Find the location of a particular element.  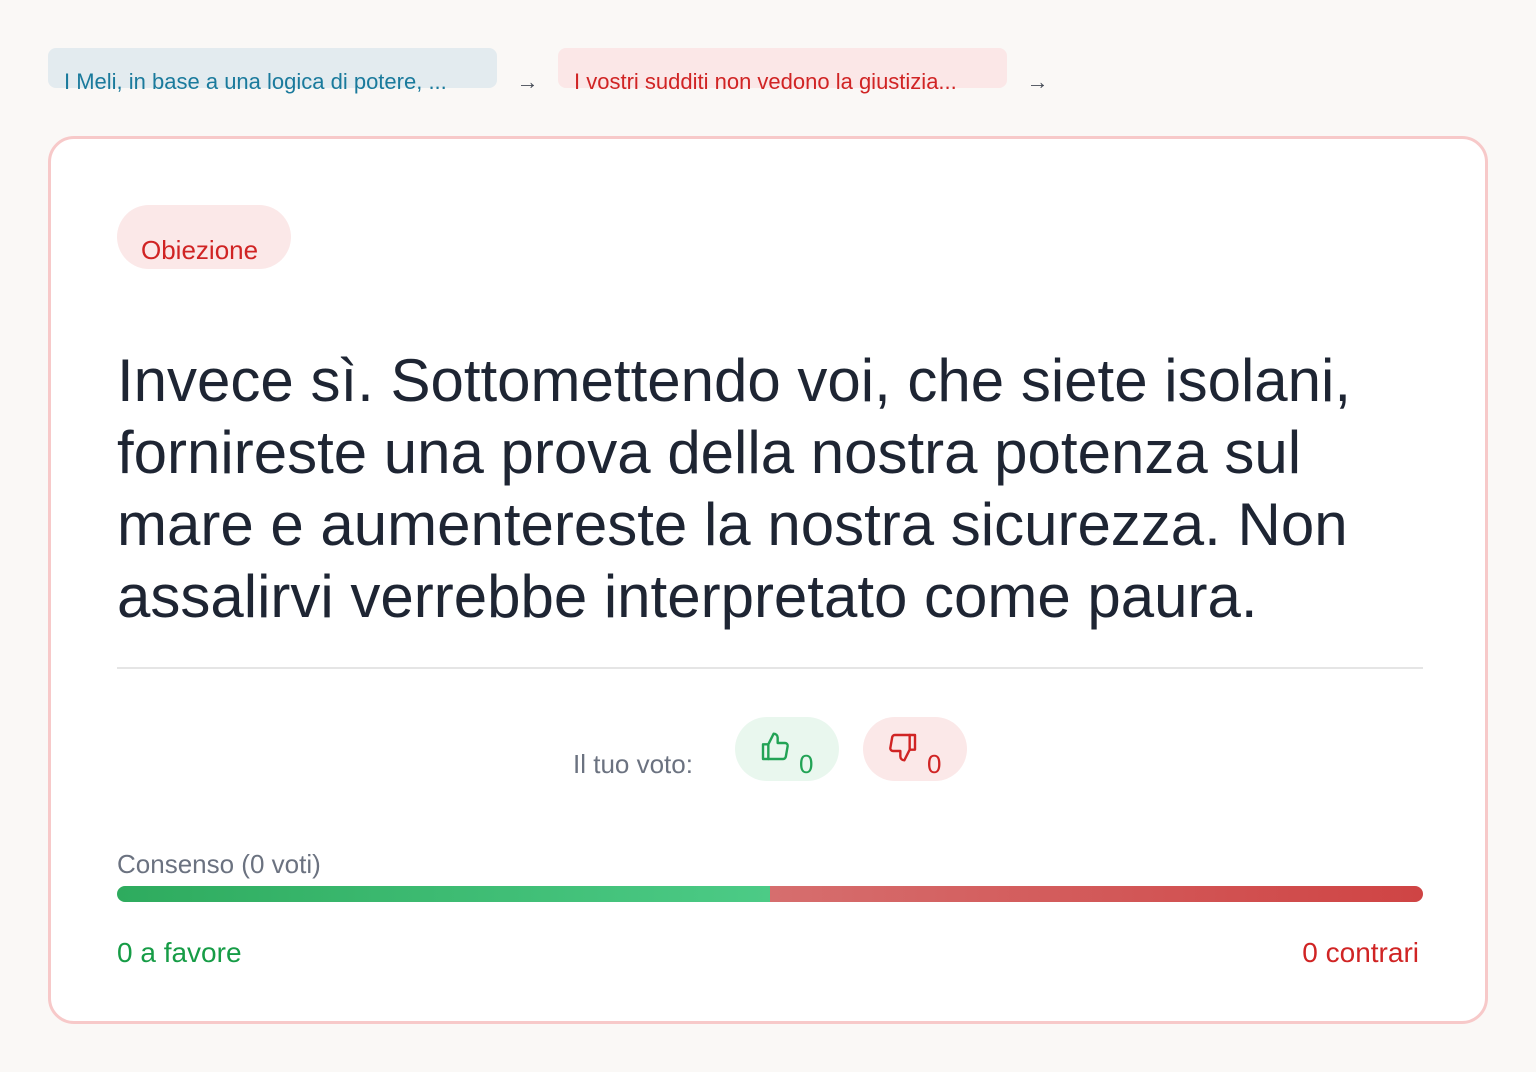

thumbs-up-icon is located at coordinates (775, 746).